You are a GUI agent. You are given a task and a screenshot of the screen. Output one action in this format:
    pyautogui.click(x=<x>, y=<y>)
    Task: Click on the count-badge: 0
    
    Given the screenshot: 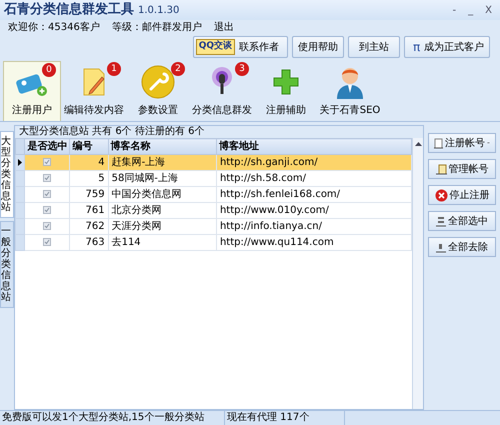 What is the action you would take?
    pyautogui.click(x=49, y=70)
    